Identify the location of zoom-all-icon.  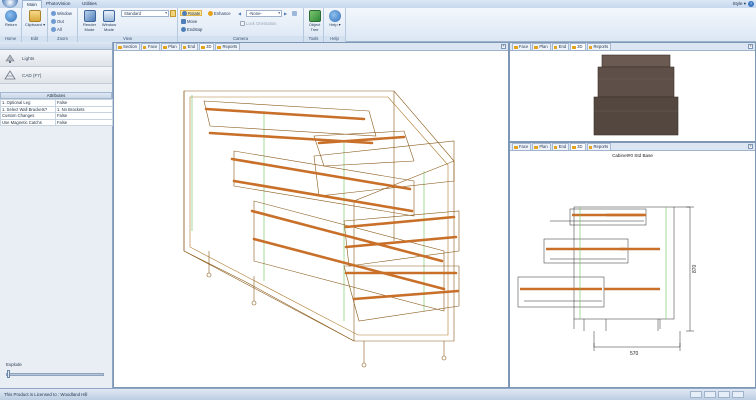
(53, 29).